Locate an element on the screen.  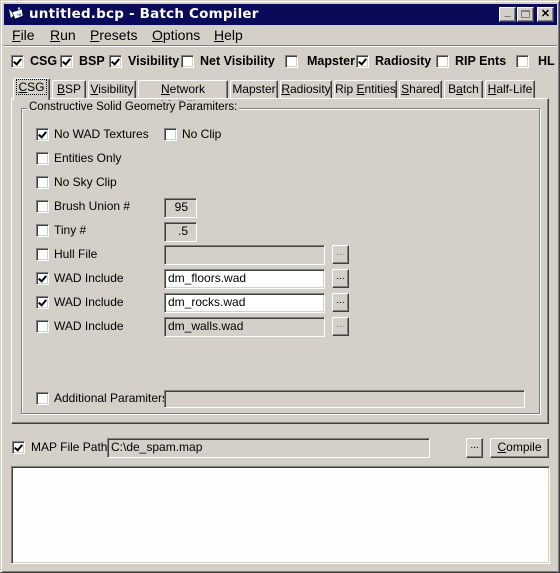
tab-shared: Shared is located at coordinates (420, 89).